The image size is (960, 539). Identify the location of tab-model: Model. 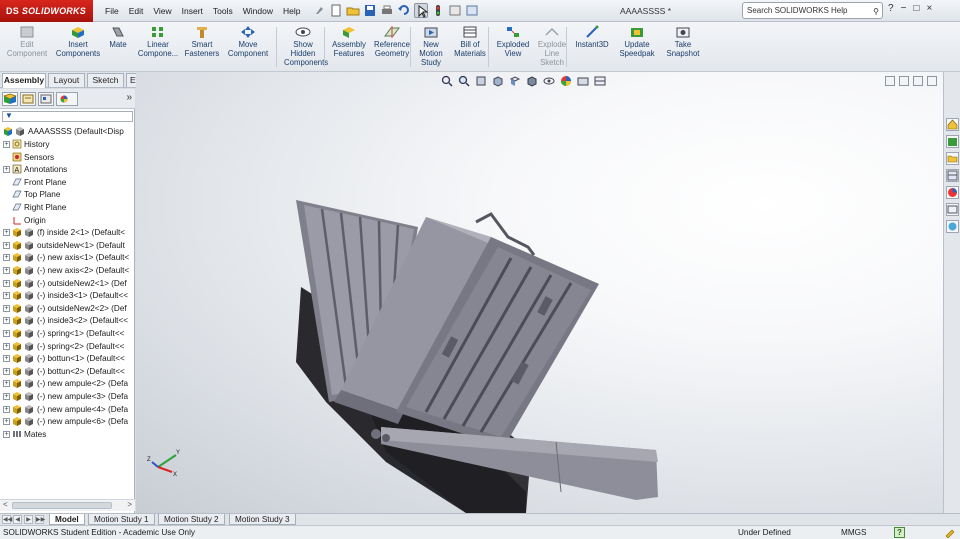
(67, 519).